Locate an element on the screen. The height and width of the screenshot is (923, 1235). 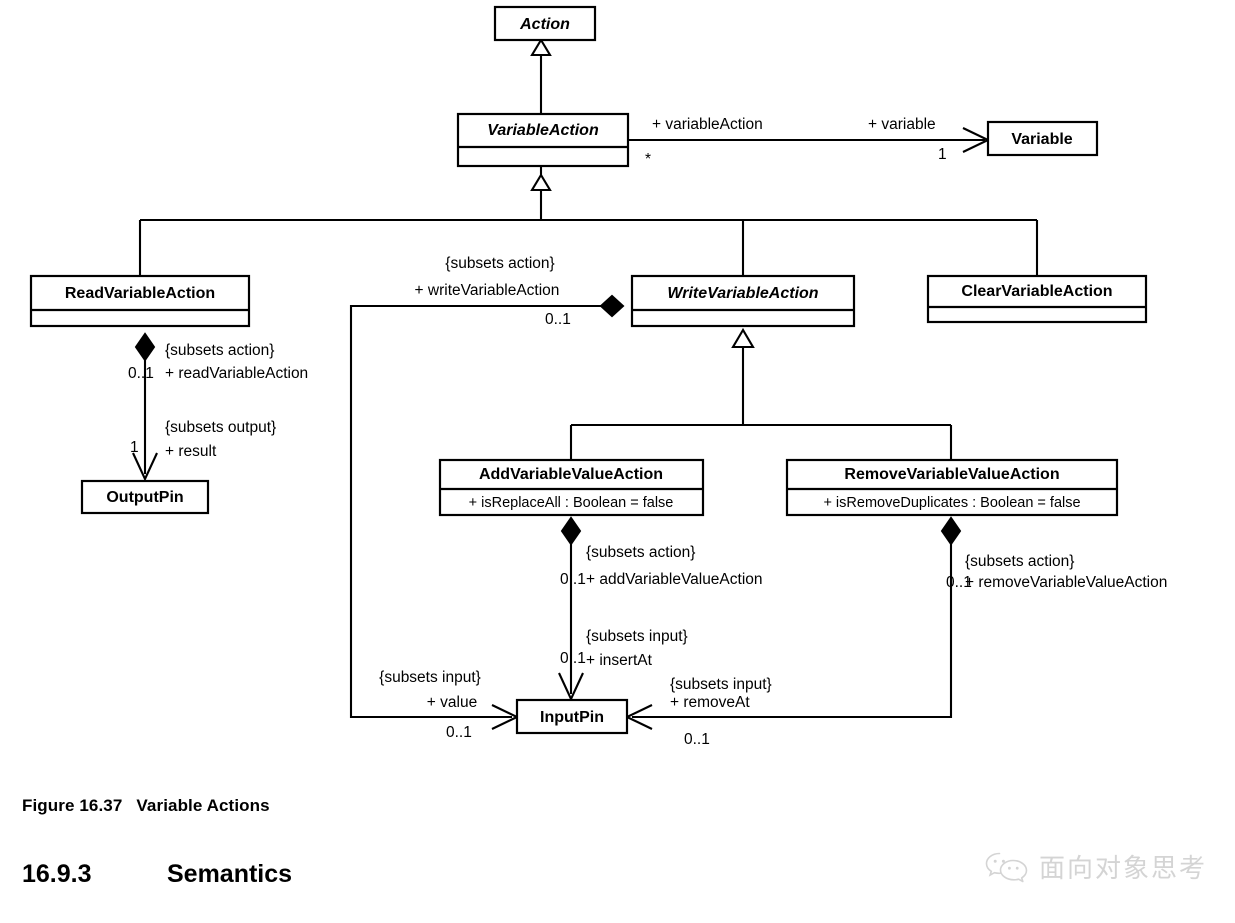
generalization-tree-writevariableaction-children is located at coordinates (761, 393).